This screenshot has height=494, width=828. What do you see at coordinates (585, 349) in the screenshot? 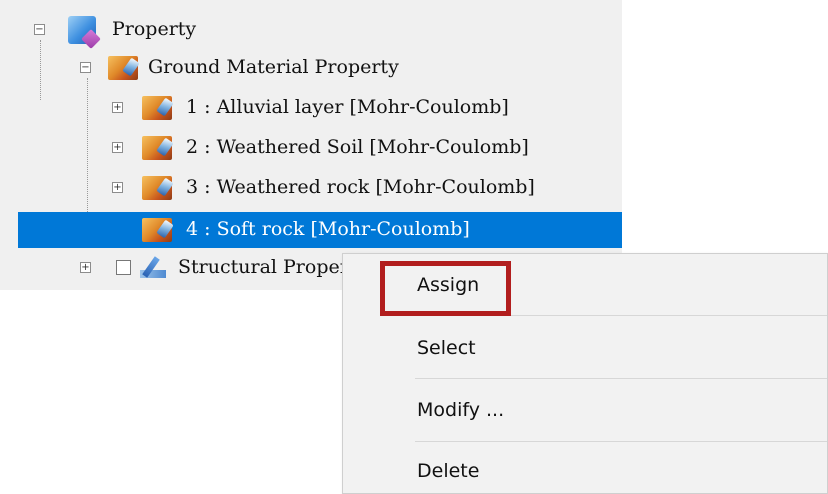
I see `menu-item-select: Select` at bounding box center [585, 349].